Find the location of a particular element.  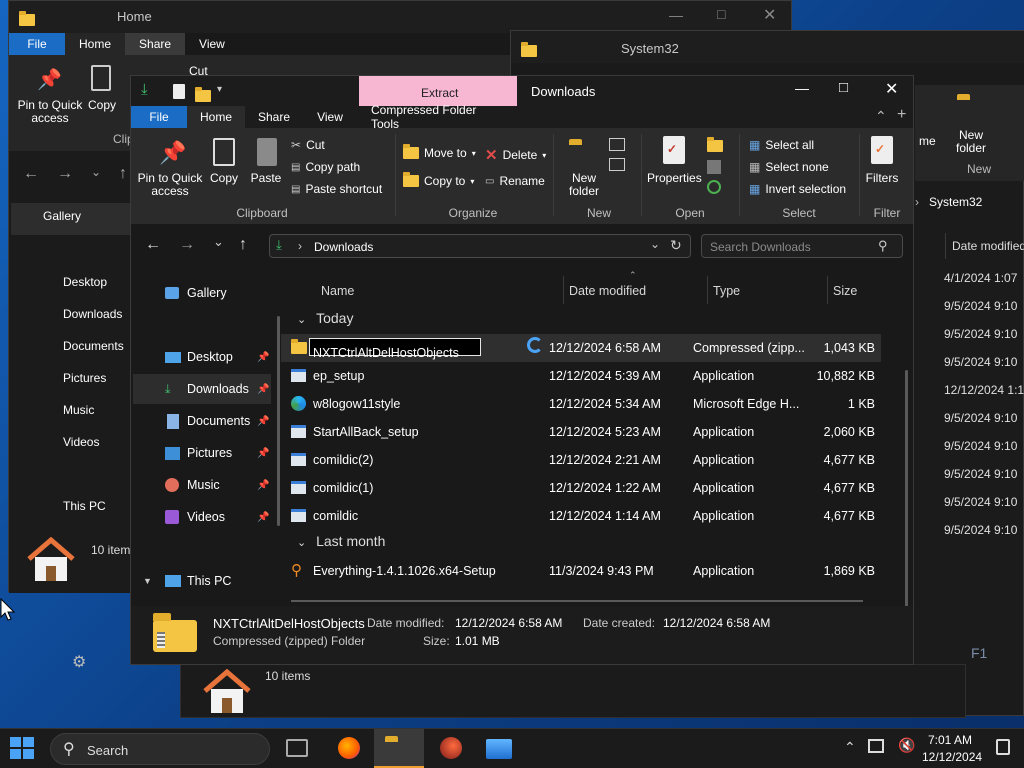

paste-shortcut-button: ▤ Paste shortcut is located at coordinates (336, 189).